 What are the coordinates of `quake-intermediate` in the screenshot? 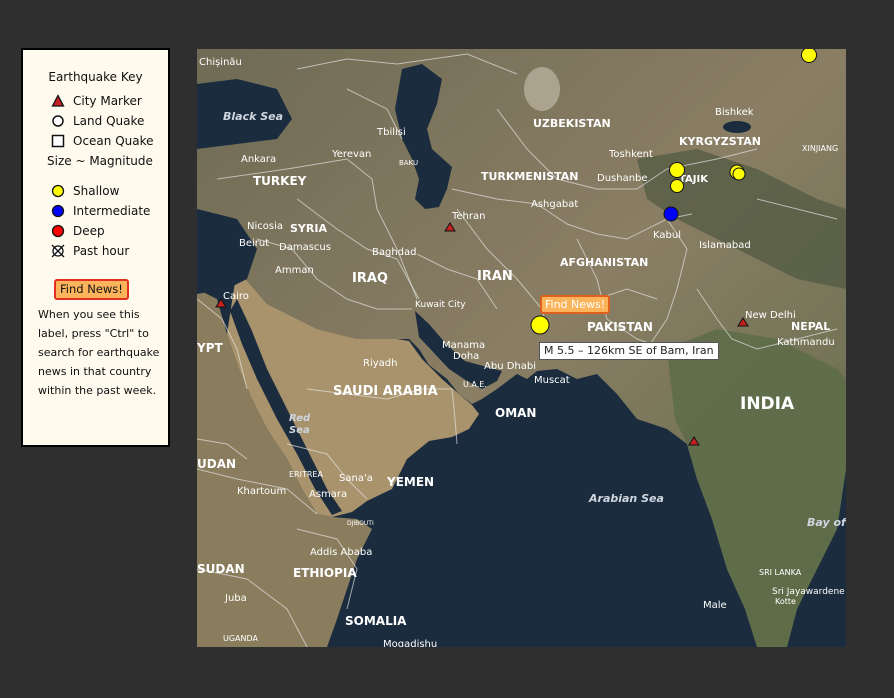 It's located at (671, 214).